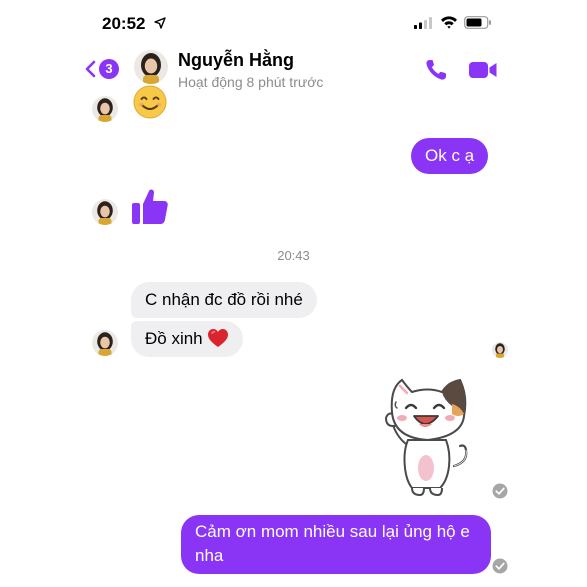 This screenshot has height=587, width=587. What do you see at coordinates (151, 67) in the screenshot?
I see `contact-avatar` at bounding box center [151, 67].